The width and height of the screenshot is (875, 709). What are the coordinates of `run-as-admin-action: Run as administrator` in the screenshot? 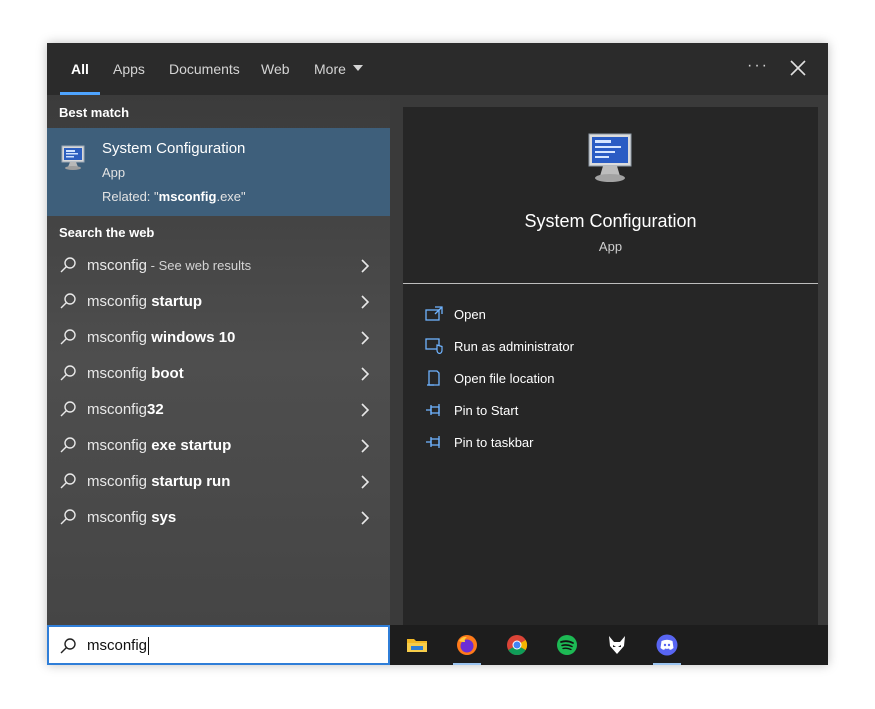 It's located at (615, 346).